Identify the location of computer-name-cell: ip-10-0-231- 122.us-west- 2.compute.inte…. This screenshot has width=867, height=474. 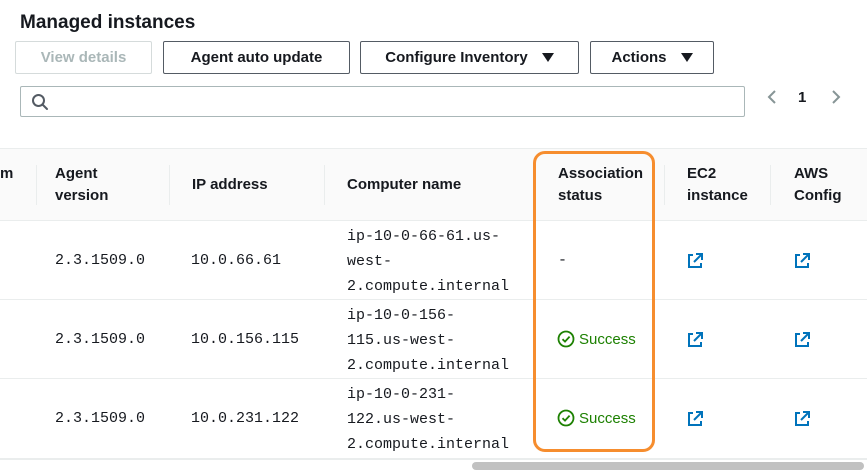
(437, 419).